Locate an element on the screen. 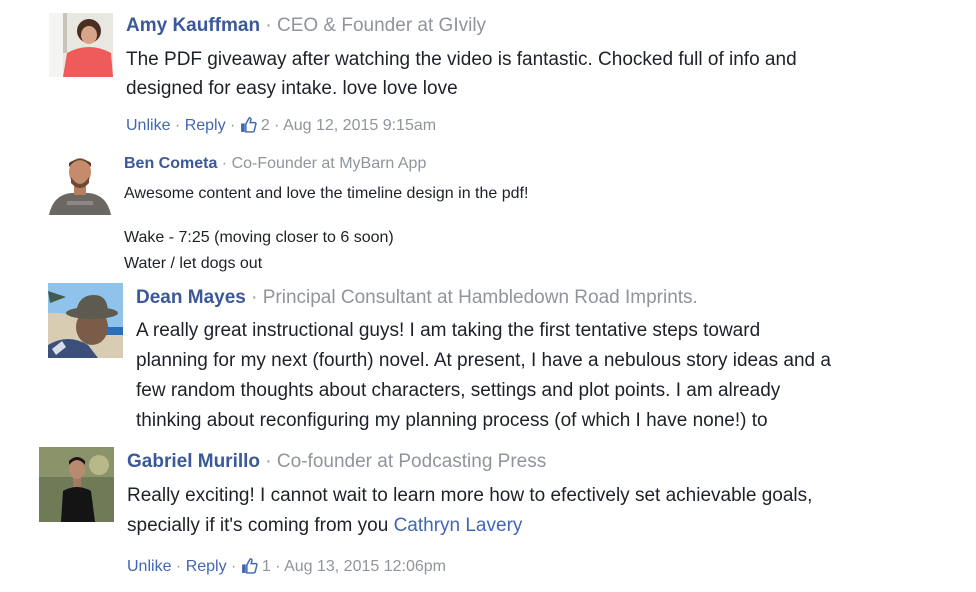 Image resolution: width=976 pixels, height=592 pixels. unlike-link: Unlike is located at coordinates (149, 566).